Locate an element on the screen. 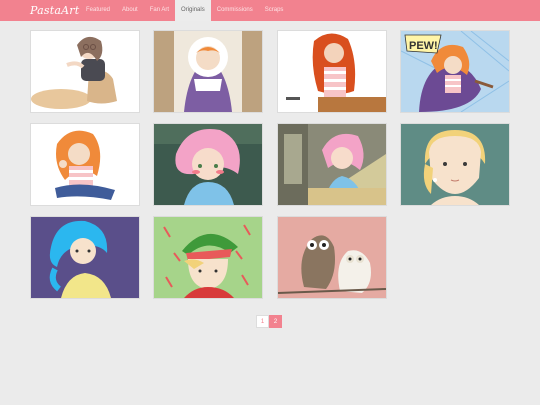 The width and height of the screenshot is (540, 405). page-link-1: 1 is located at coordinates (262, 321).